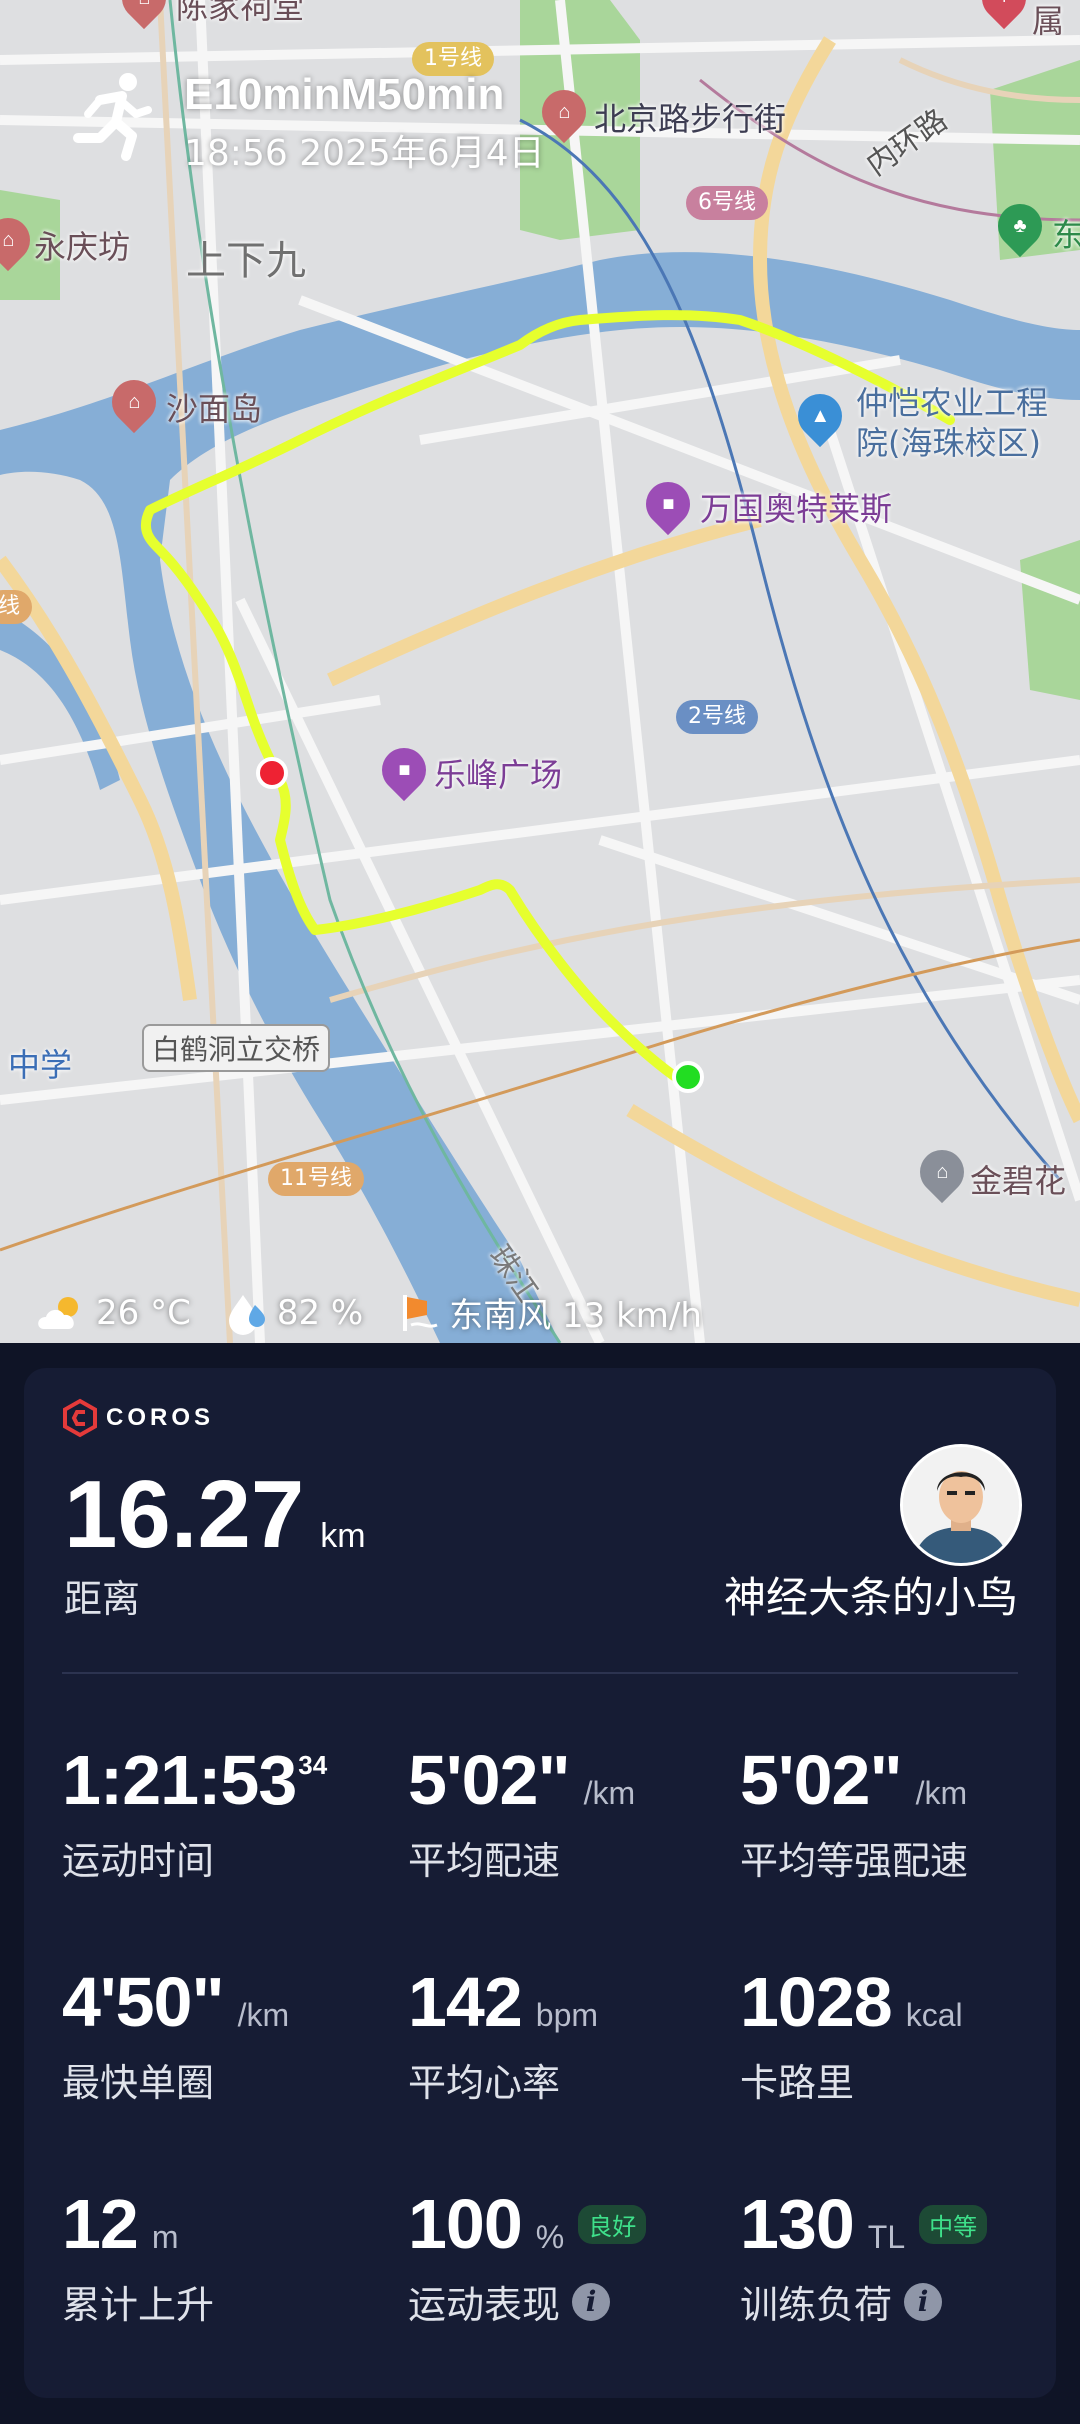 The height and width of the screenshot is (2424, 1080). I want to click on map-label-dong: 东, so click(1066, 235).